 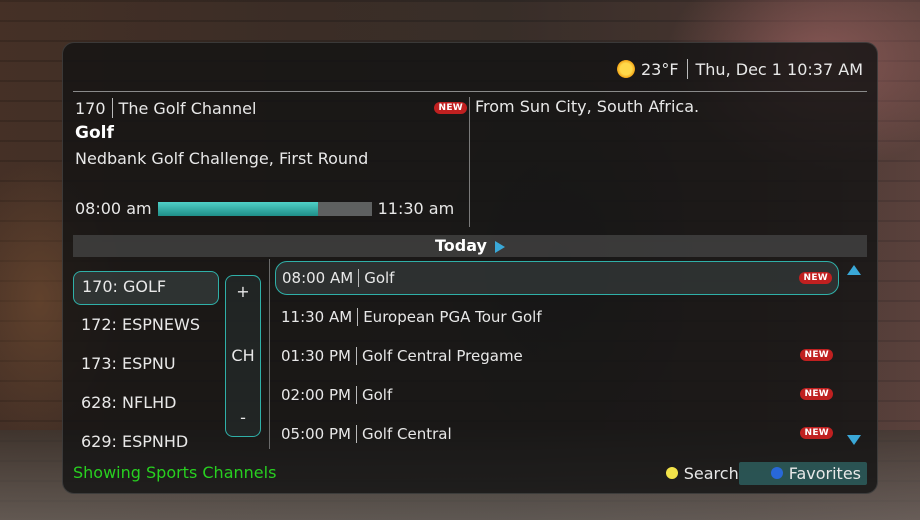 What do you see at coordinates (625, 69) in the screenshot?
I see `sun-icon` at bounding box center [625, 69].